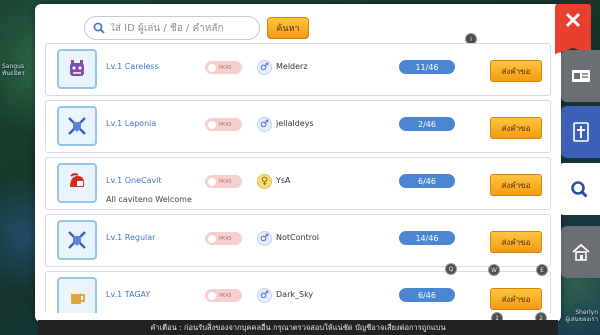 The image size is (600, 335). I want to click on mail-card-icon, so click(580, 76).